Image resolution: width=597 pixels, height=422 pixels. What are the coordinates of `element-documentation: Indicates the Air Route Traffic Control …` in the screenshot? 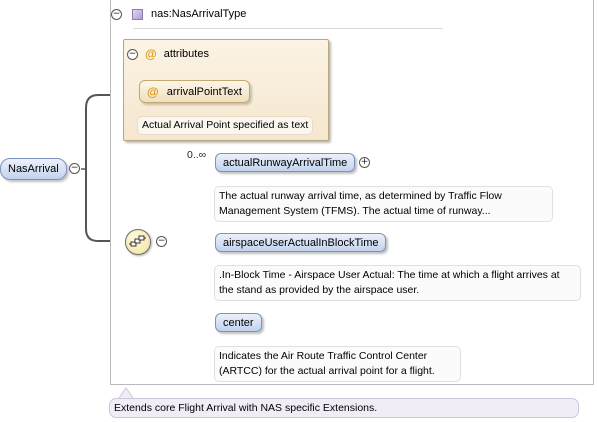 It's located at (337, 364).